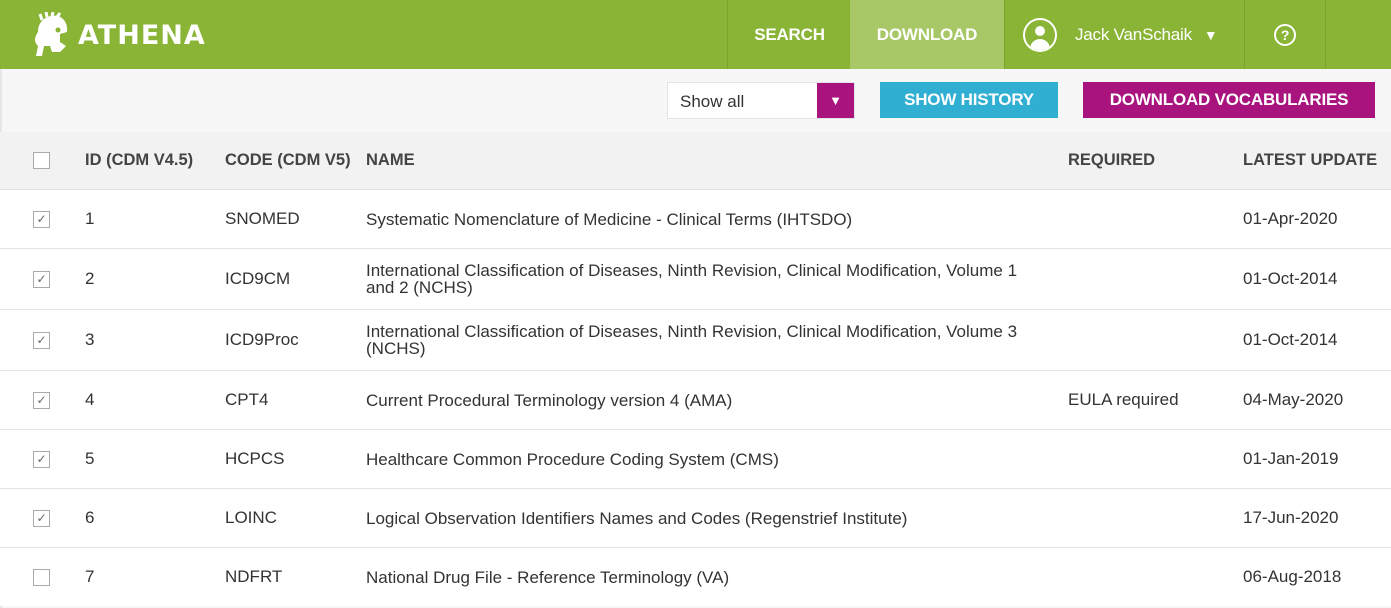 Image resolution: width=1391 pixels, height=608 pixels. What do you see at coordinates (90, 339) in the screenshot?
I see `row-id: 3` at bounding box center [90, 339].